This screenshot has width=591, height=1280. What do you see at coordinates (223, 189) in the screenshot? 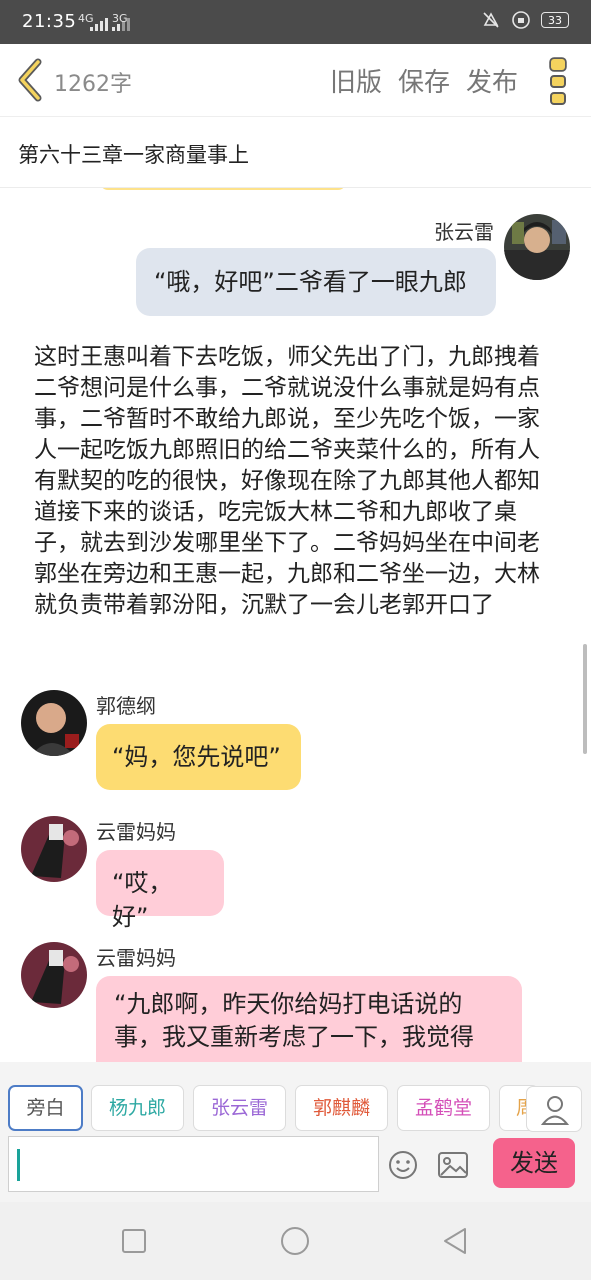
I see `previous-bubble-edge` at bounding box center [223, 189].